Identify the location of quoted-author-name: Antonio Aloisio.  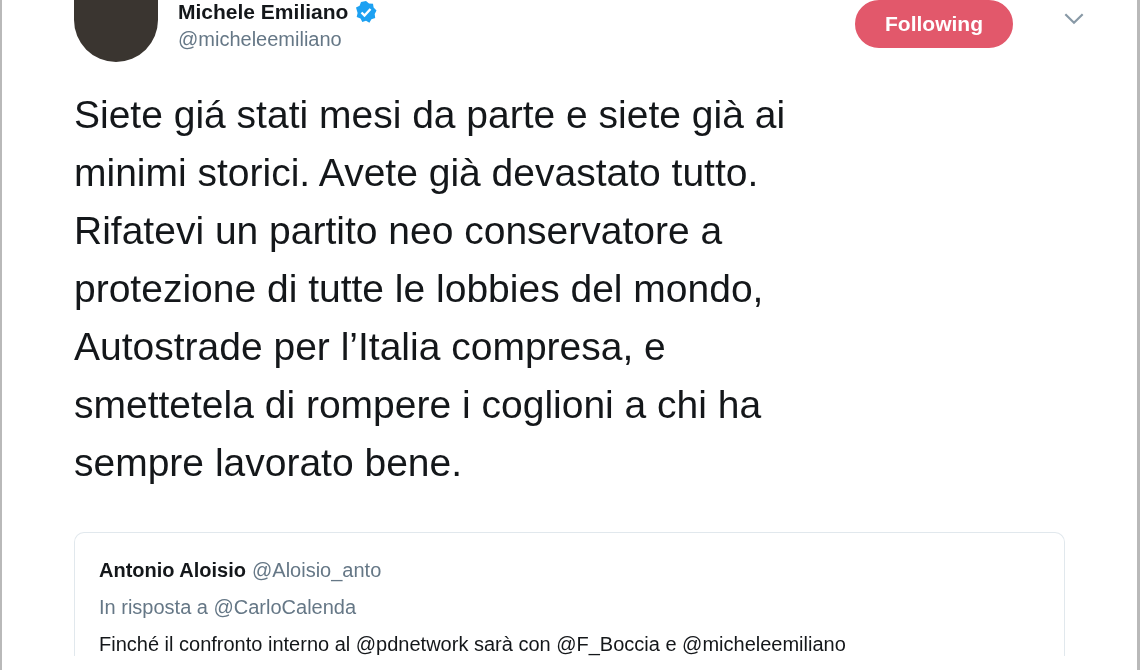
(172, 570).